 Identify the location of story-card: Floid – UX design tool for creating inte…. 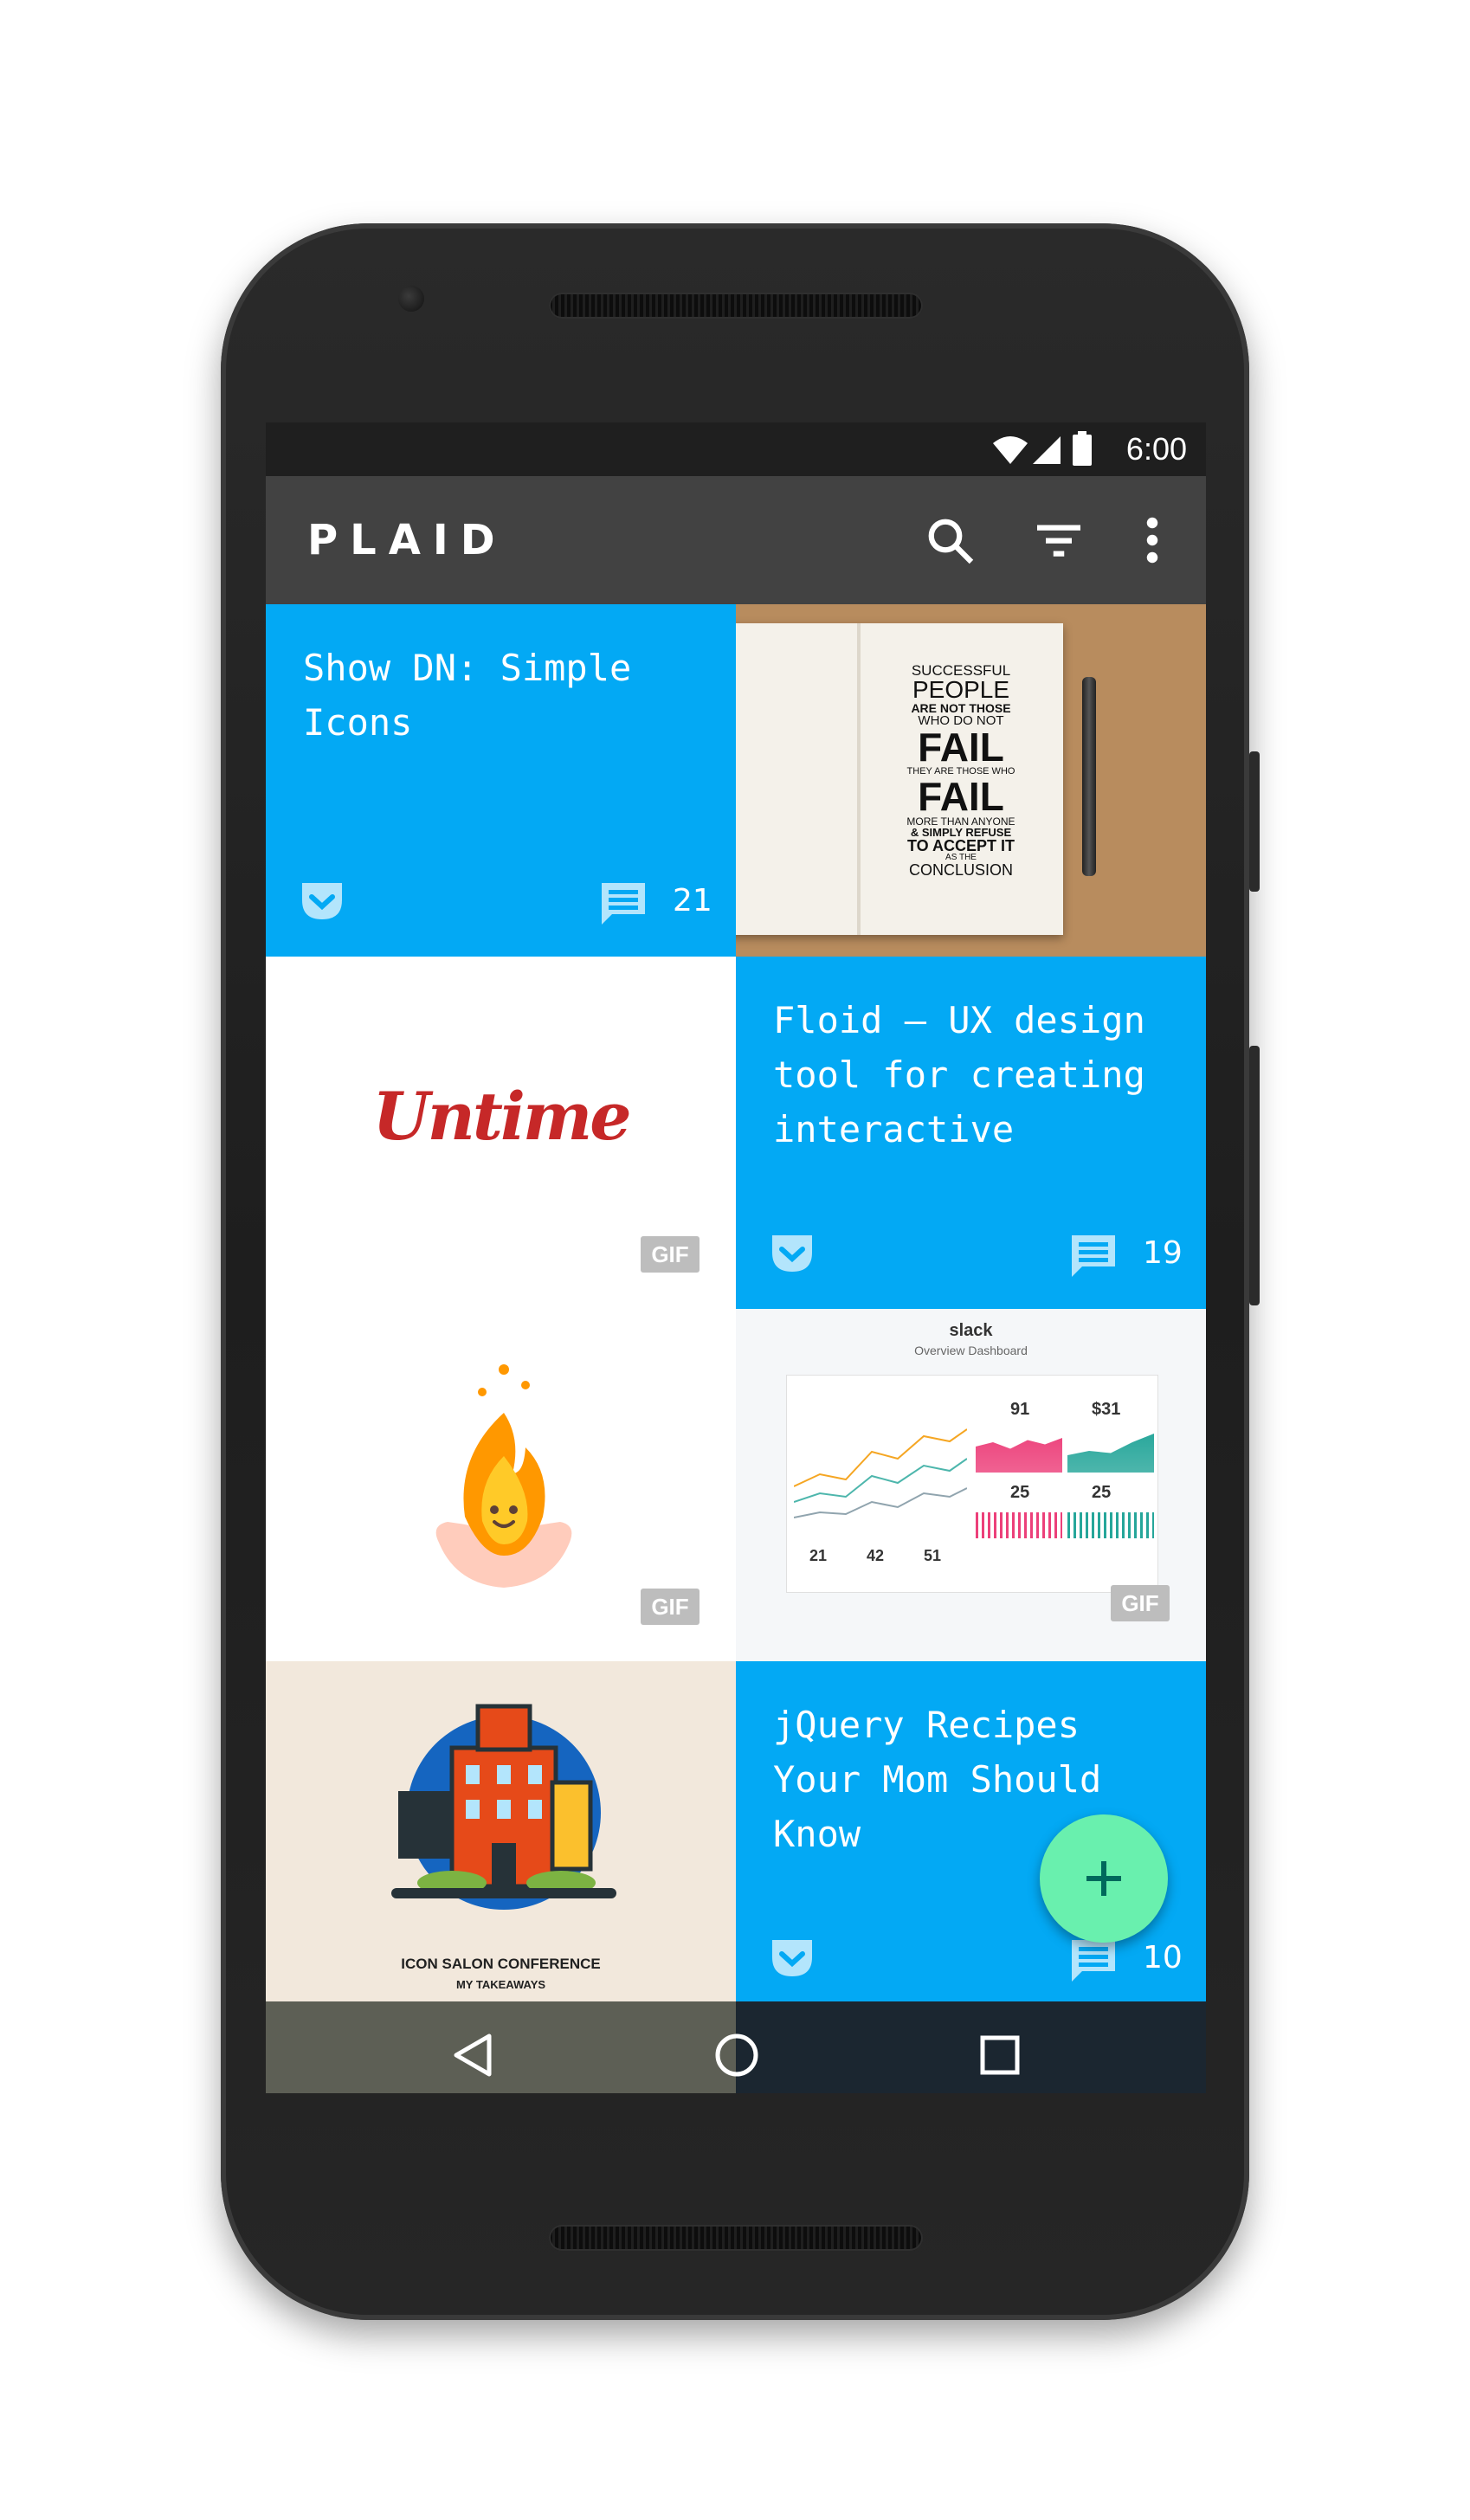
(971, 1133).